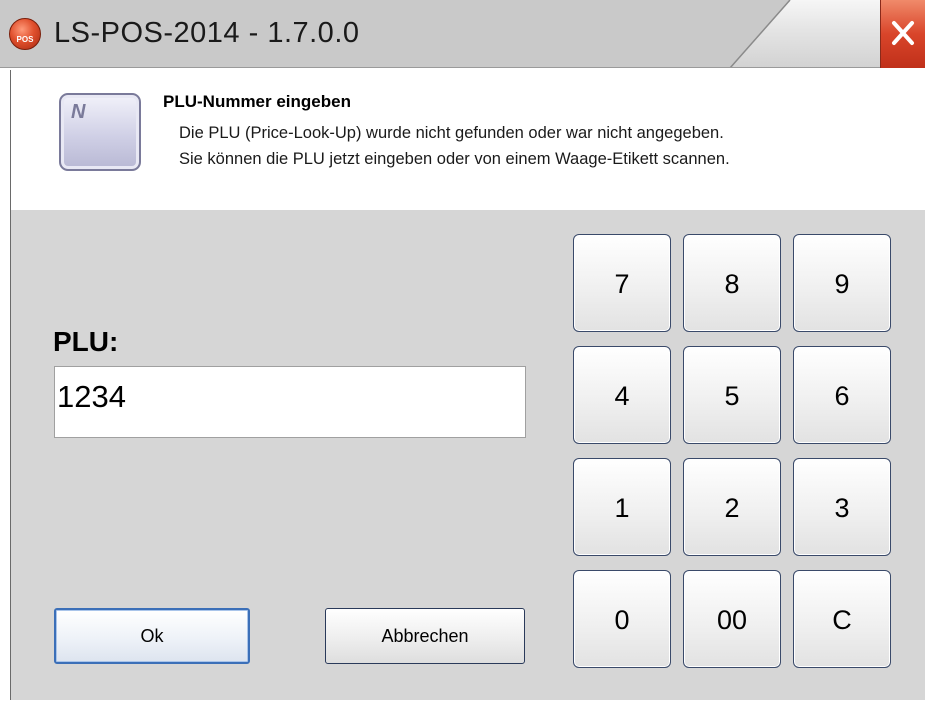 The height and width of the screenshot is (710, 925). I want to click on cancel-button: Abbrechen, so click(425, 636).